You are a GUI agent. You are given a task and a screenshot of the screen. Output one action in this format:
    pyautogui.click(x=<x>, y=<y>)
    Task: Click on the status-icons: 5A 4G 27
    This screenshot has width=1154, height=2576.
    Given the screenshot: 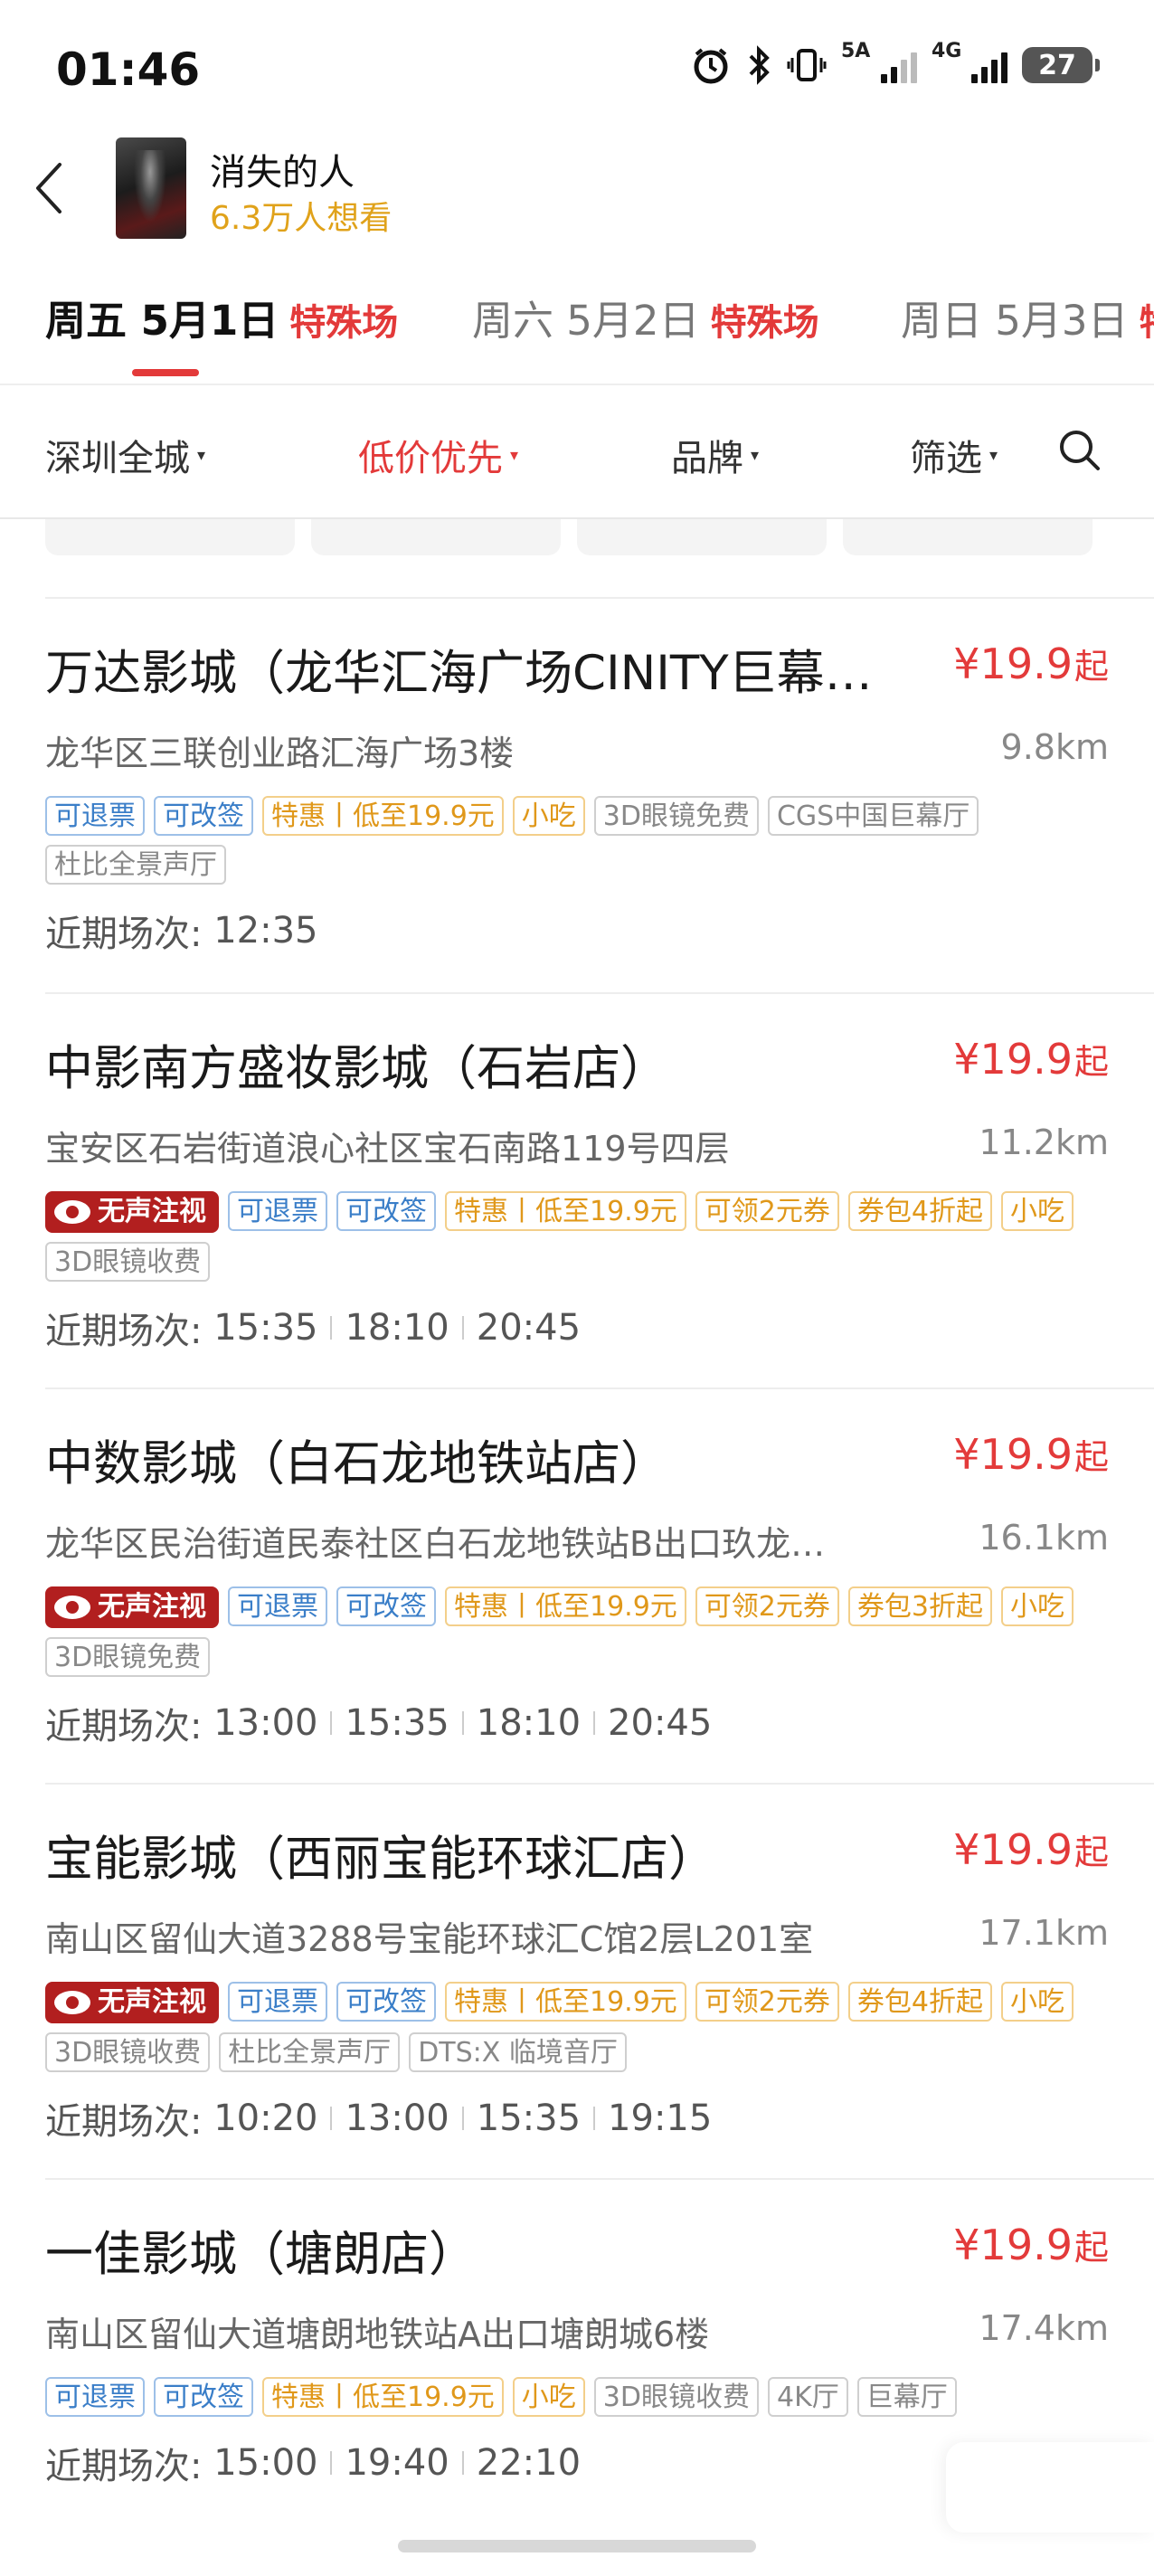 What is the action you would take?
    pyautogui.click(x=895, y=62)
    